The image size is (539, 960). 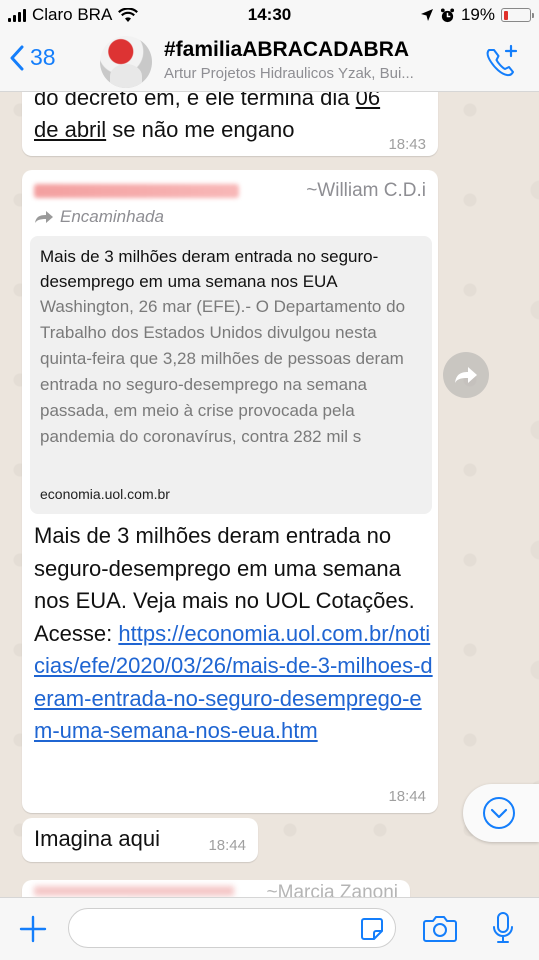 What do you see at coordinates (17, 57) in the screenshot?
I see `chevron-left-icon` at bounding box center [17, 57].